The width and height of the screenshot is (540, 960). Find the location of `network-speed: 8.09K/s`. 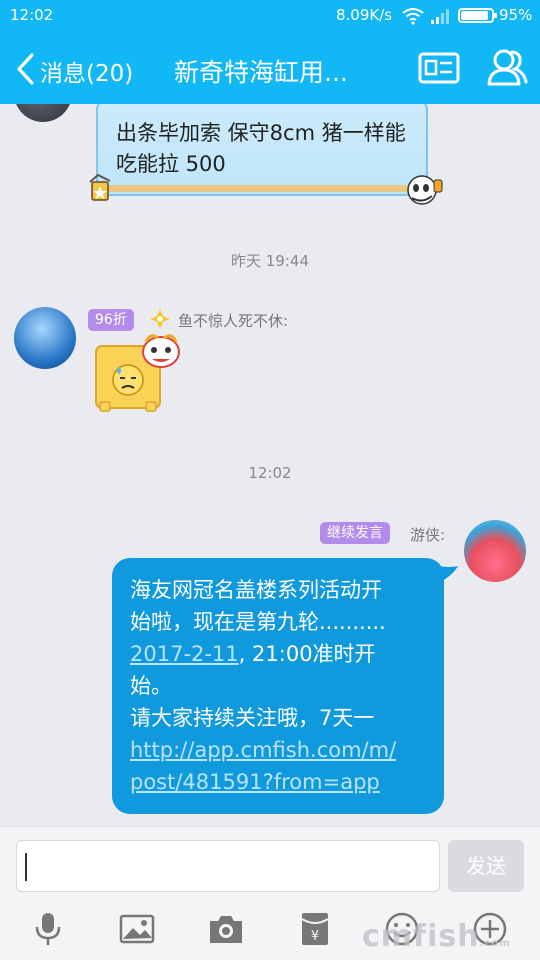

network-speed: 8.09K/s is located at coordinates (364, 15).